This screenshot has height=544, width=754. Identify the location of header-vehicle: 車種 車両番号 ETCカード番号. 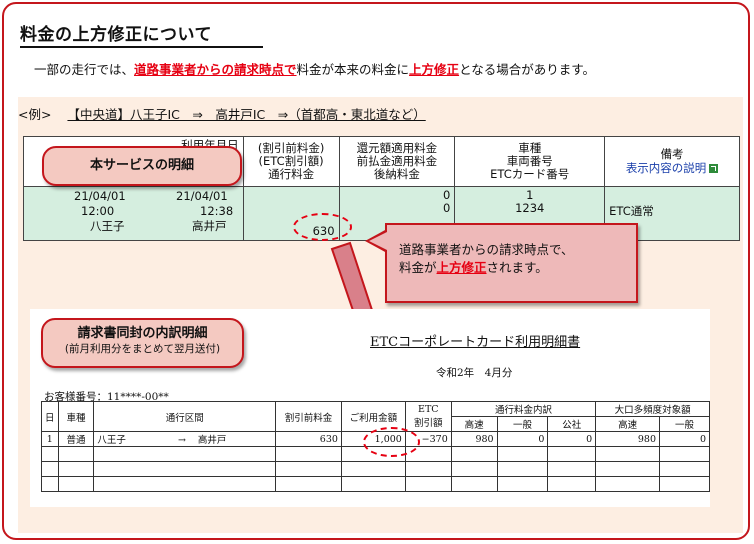
(530, 161).